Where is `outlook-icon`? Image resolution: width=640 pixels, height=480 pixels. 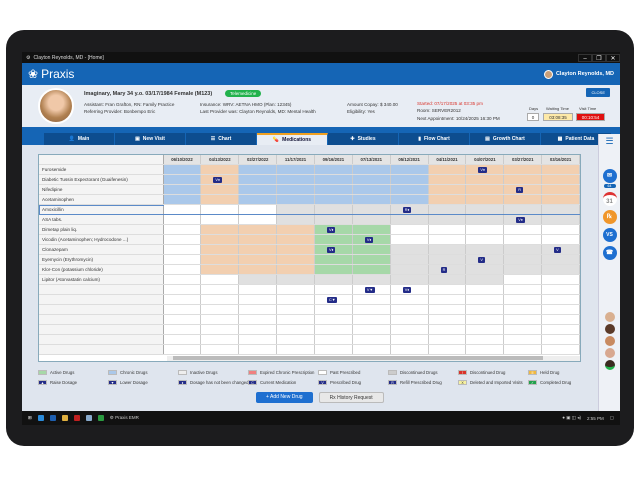
outlook-icon is located at coordinates (52, 418).